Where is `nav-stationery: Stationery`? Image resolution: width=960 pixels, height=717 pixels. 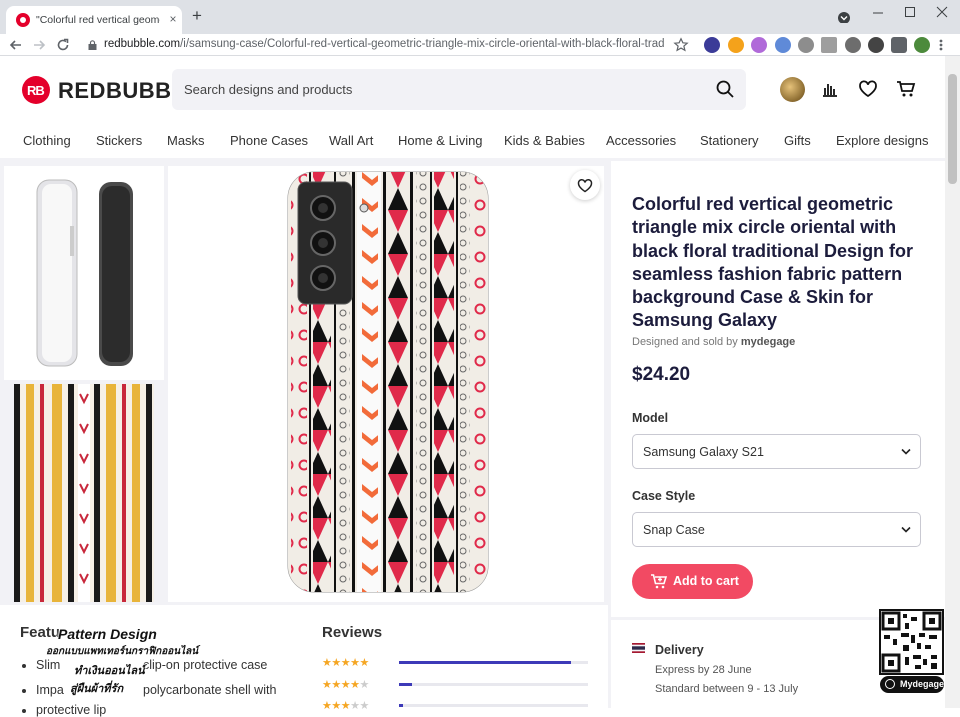 nav-stationery: Stationery is located at coordinates (729, 140).